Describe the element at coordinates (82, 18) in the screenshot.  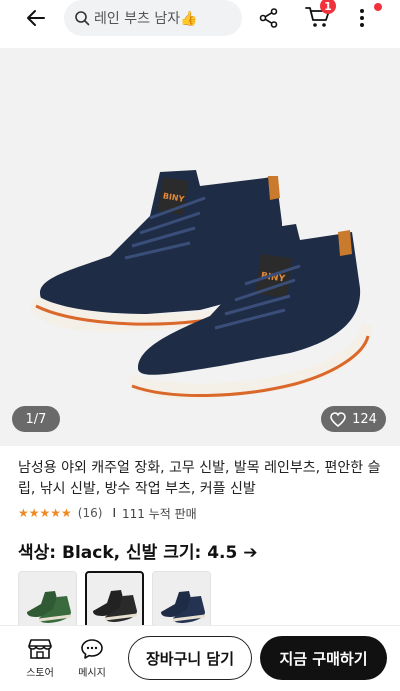
I see `search-icon` at that location.